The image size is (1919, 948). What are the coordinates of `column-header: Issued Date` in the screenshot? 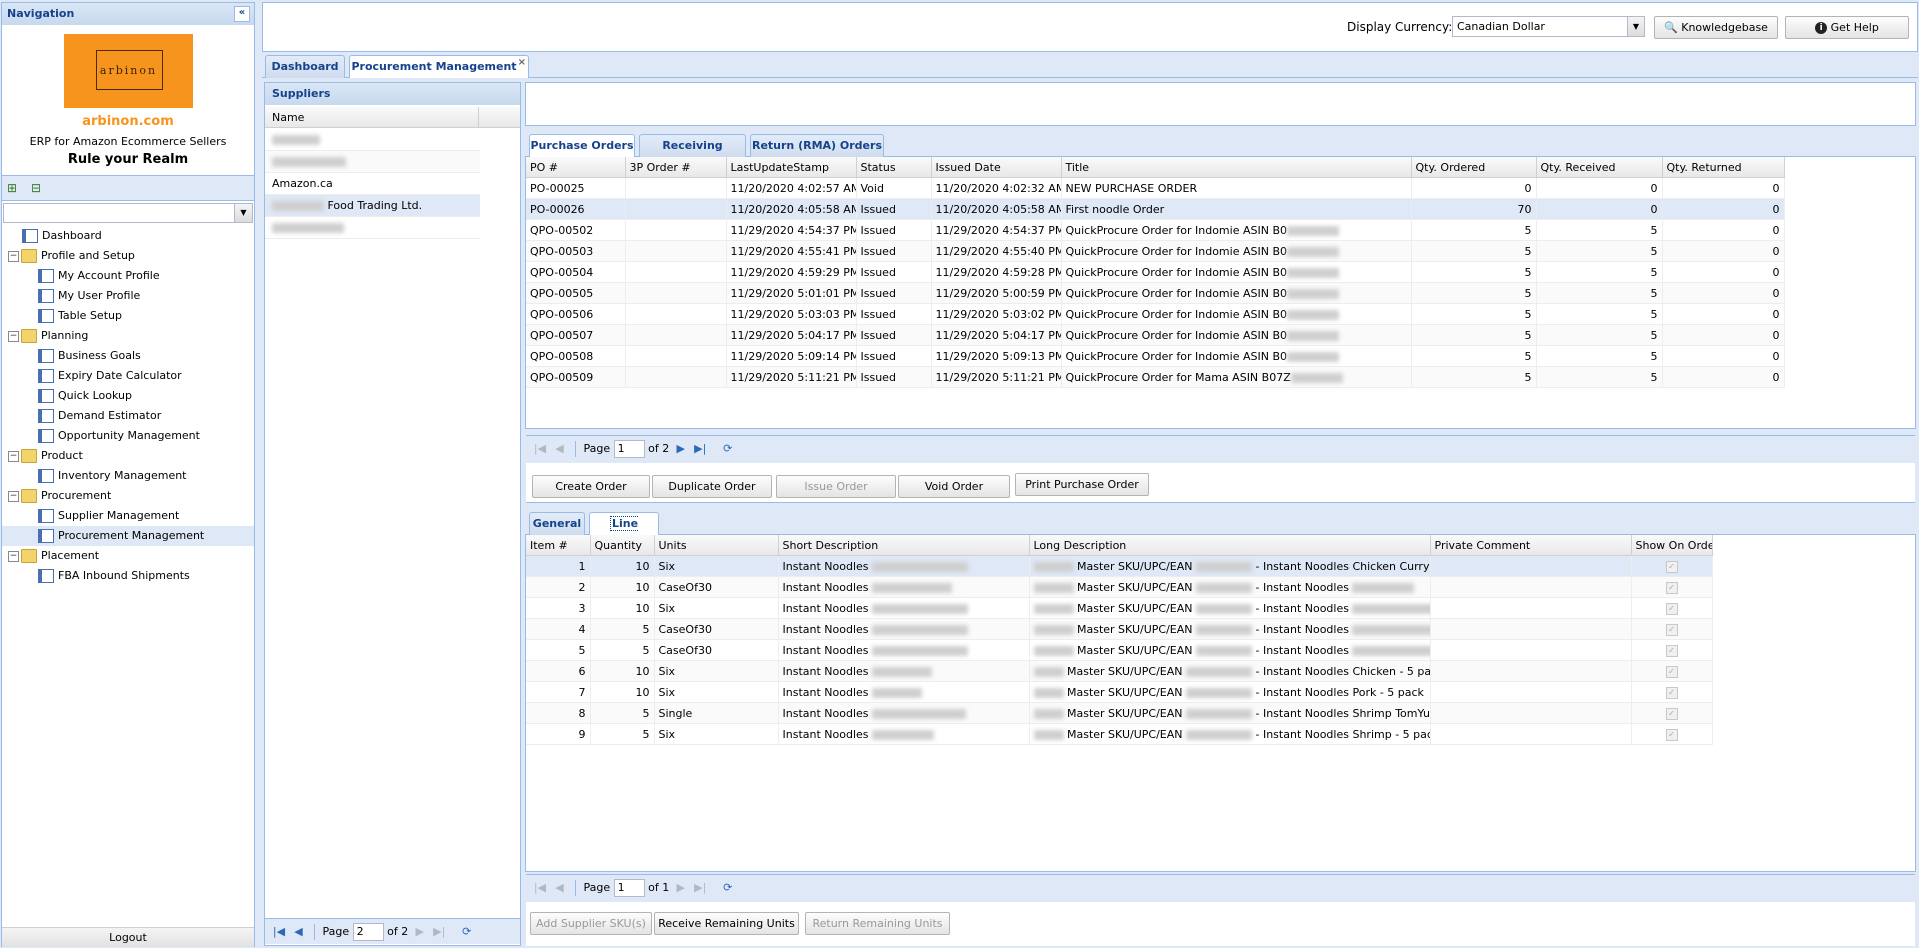 It's located at (996, 167).